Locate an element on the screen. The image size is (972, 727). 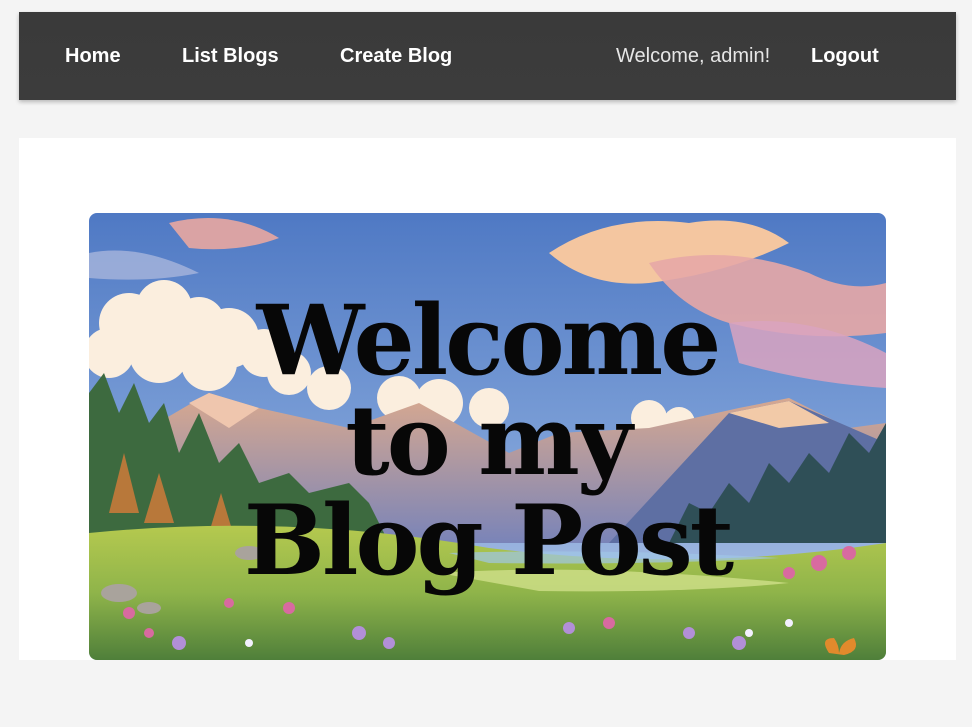
nav-home-link: Home is located at coordinates (93, 56).